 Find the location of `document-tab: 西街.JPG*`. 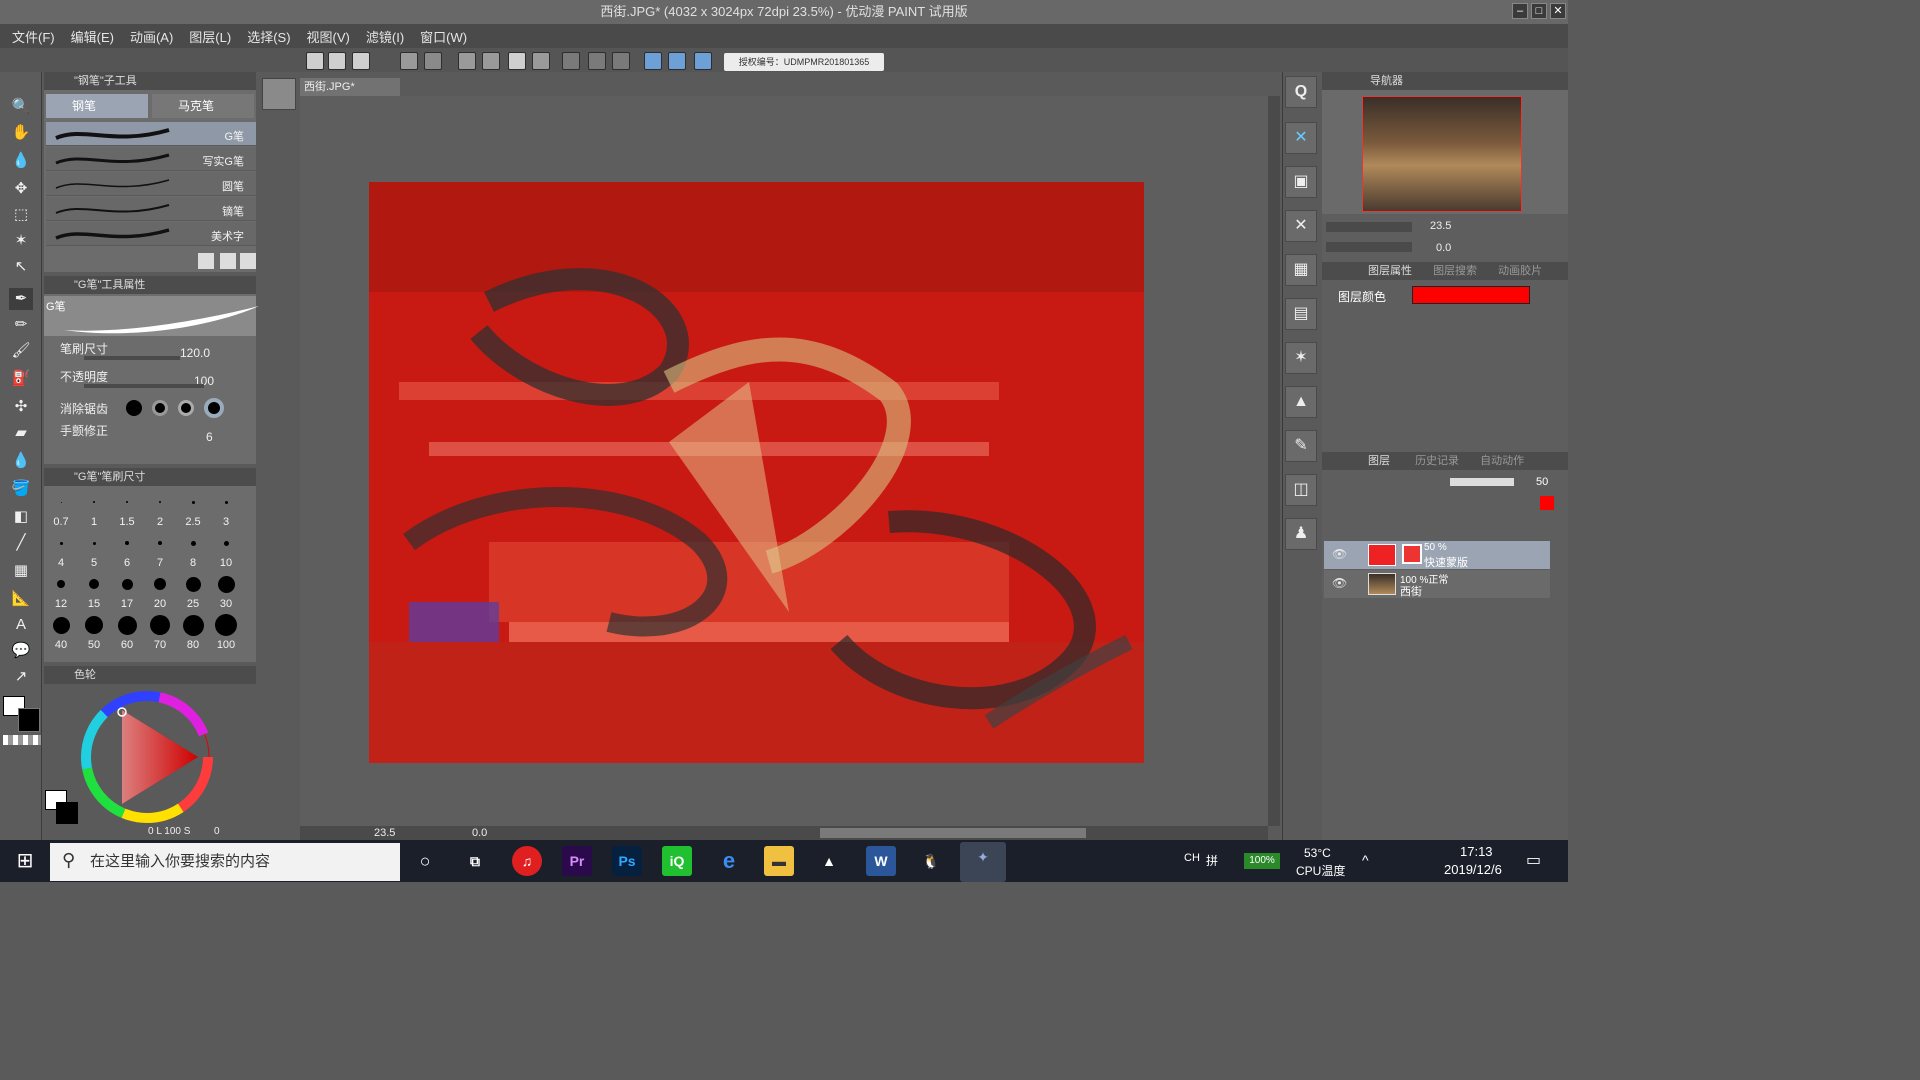

document-tab: 西街.JPG* is located at coordinates (350, 87).